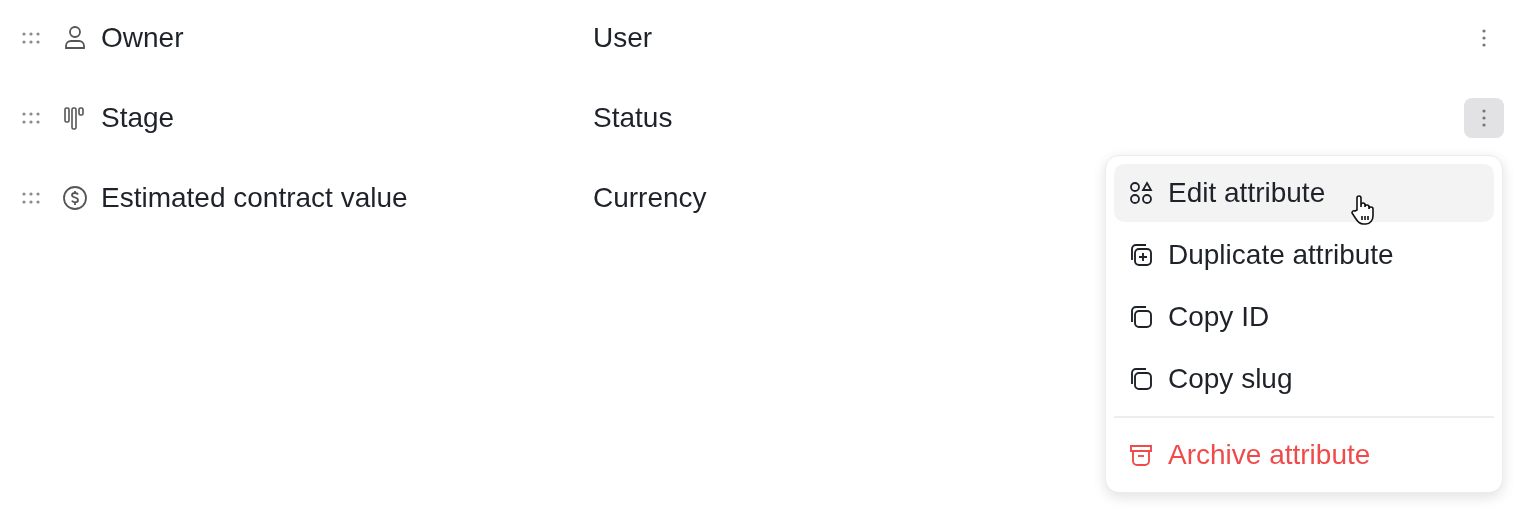 This screenshot has width=1524, height=515. What do you see at coordinates (623, 38) in the screenshot?
I see `attribute-type: User` at bounding box center [623, 38].